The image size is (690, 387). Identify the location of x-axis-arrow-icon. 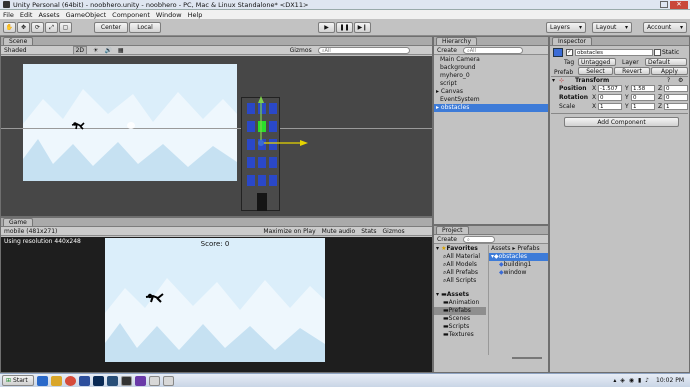
(304, 143).